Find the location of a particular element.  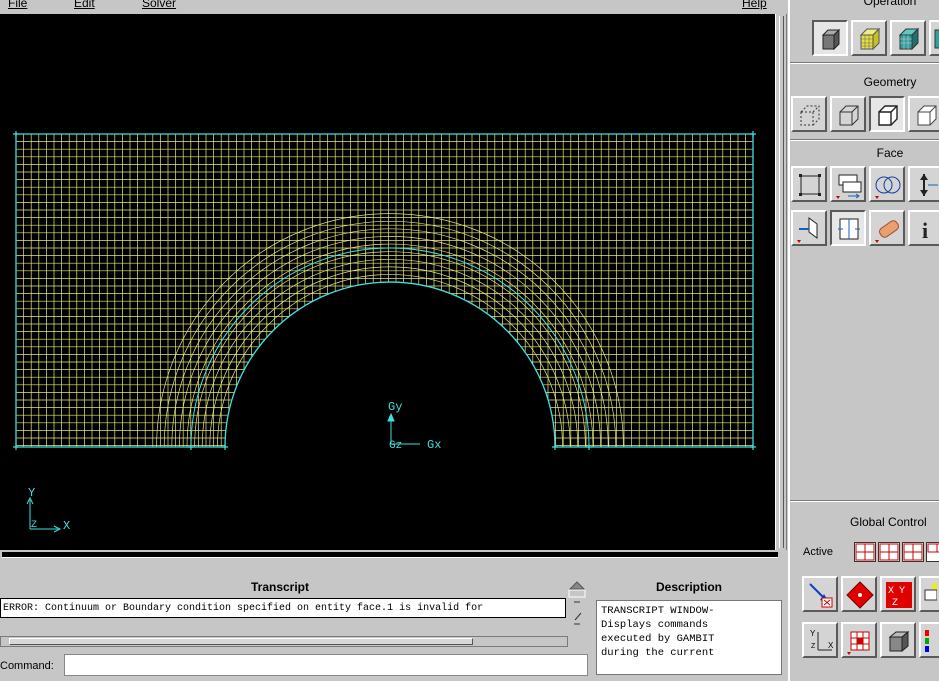

axes-icon: YZ X is located at coordinates (822, 640).